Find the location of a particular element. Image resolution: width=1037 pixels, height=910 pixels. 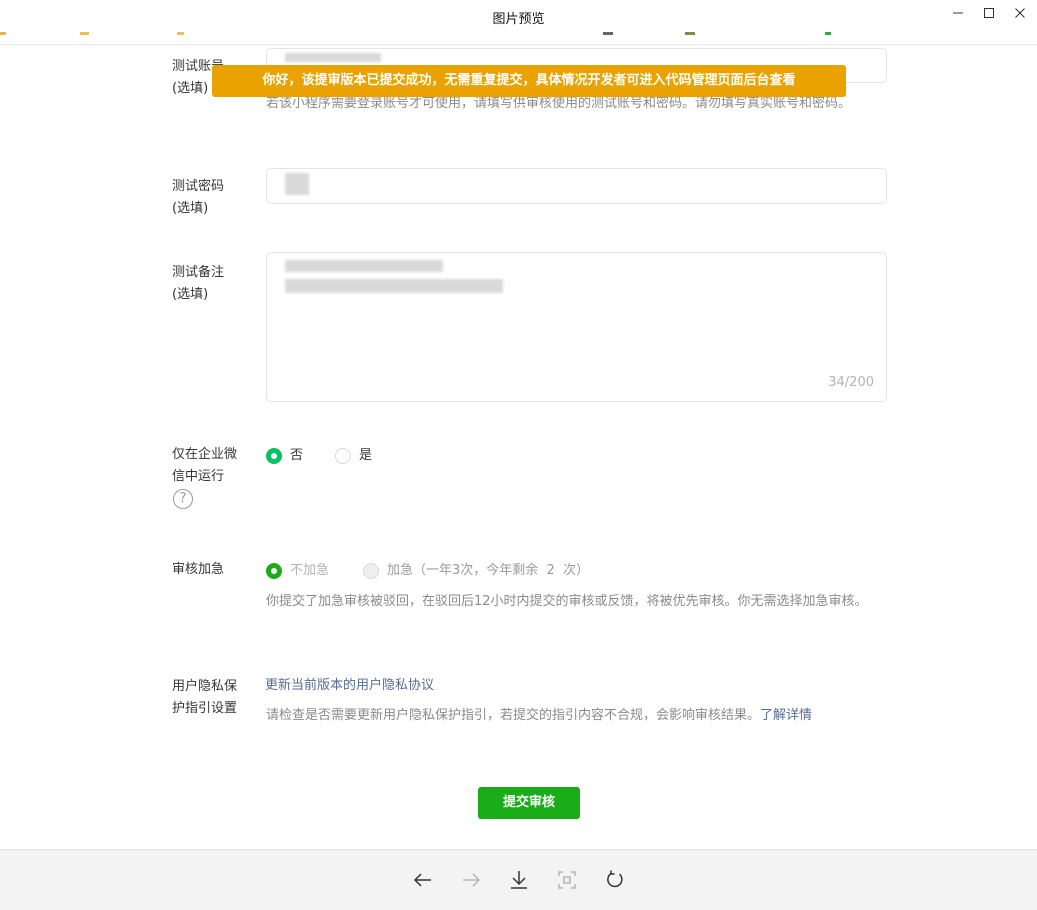

previous-button is located at coordinates (423, 880).